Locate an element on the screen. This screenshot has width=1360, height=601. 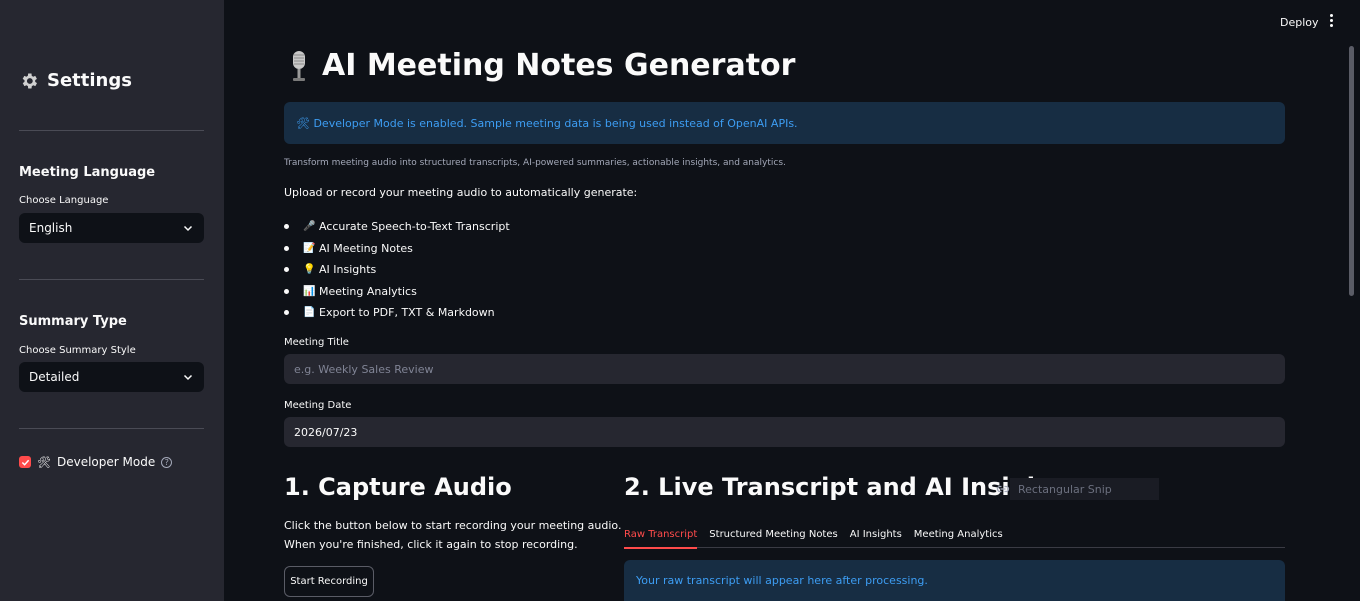
language-select: English is located at coordinates (111, 228).